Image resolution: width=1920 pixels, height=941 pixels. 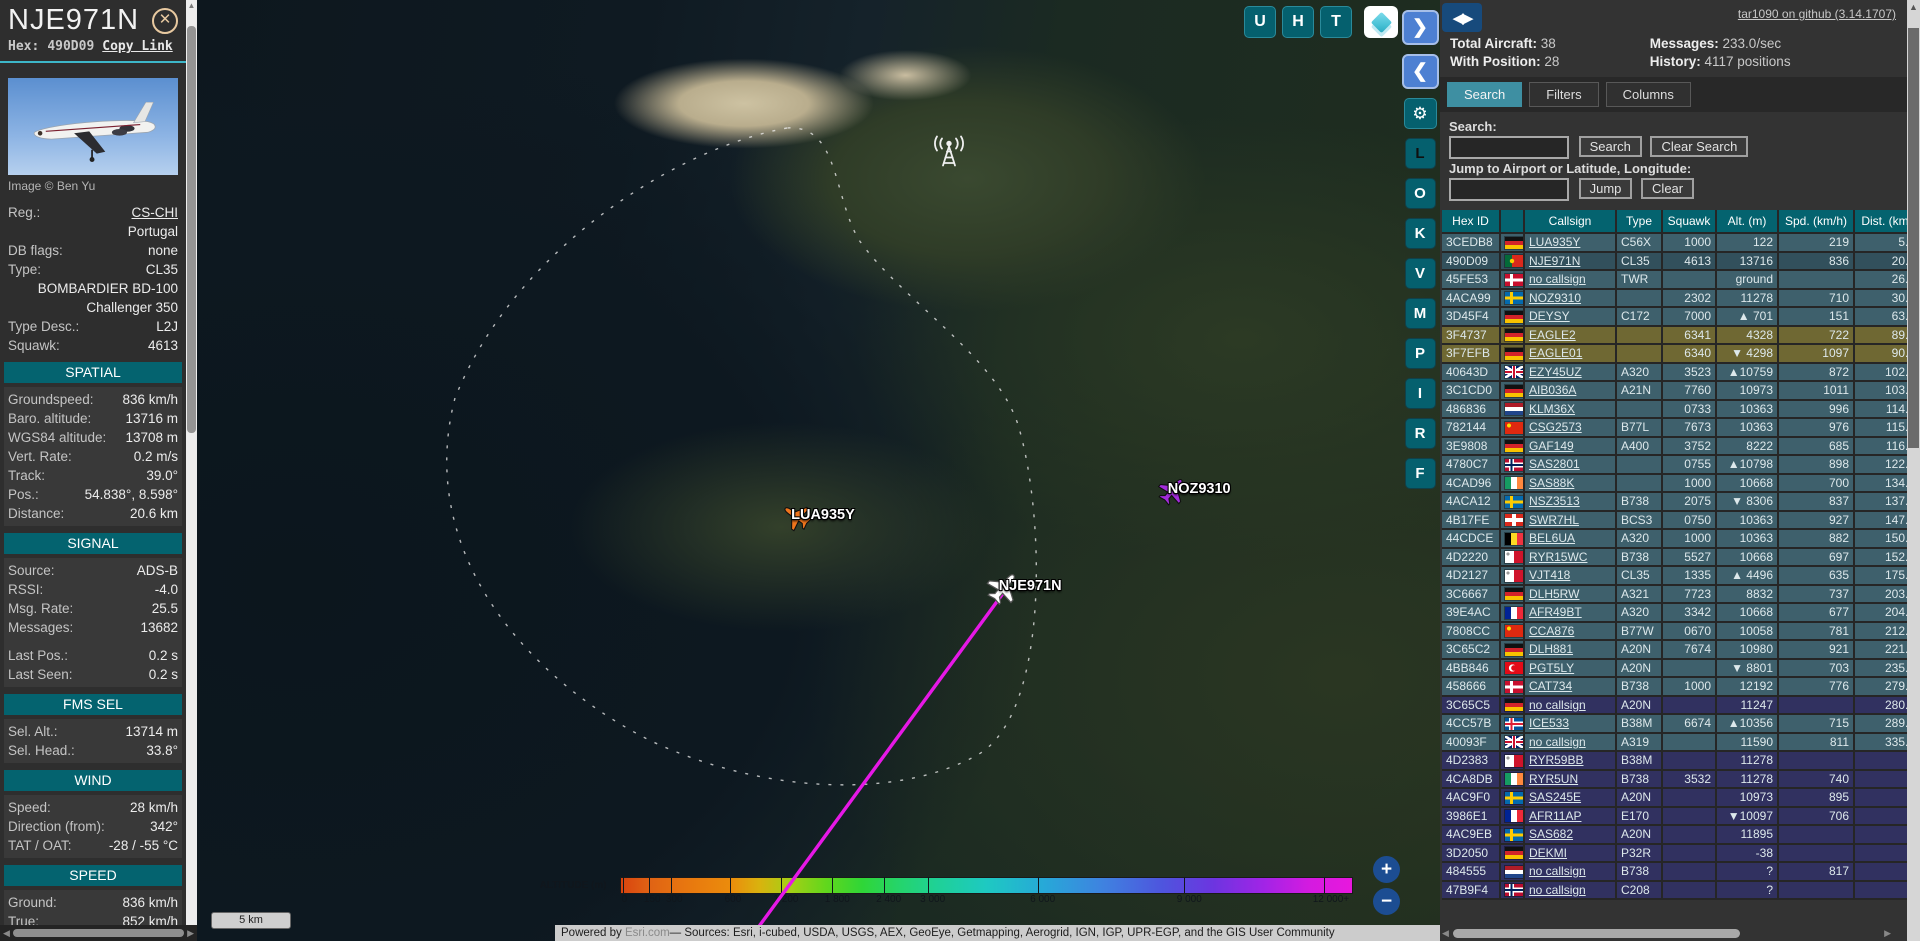 I want to click on column-header: Dist. (km), so click(x=1880, y=222).